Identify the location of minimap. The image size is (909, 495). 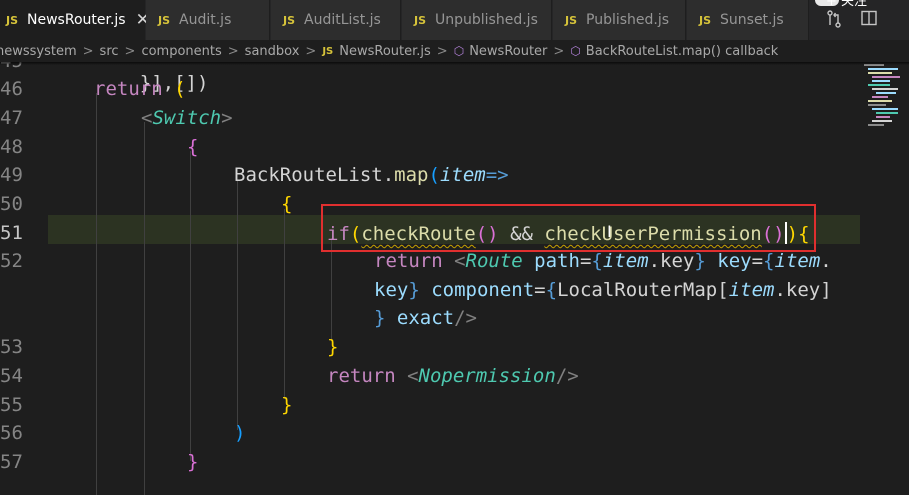
(884, 112).